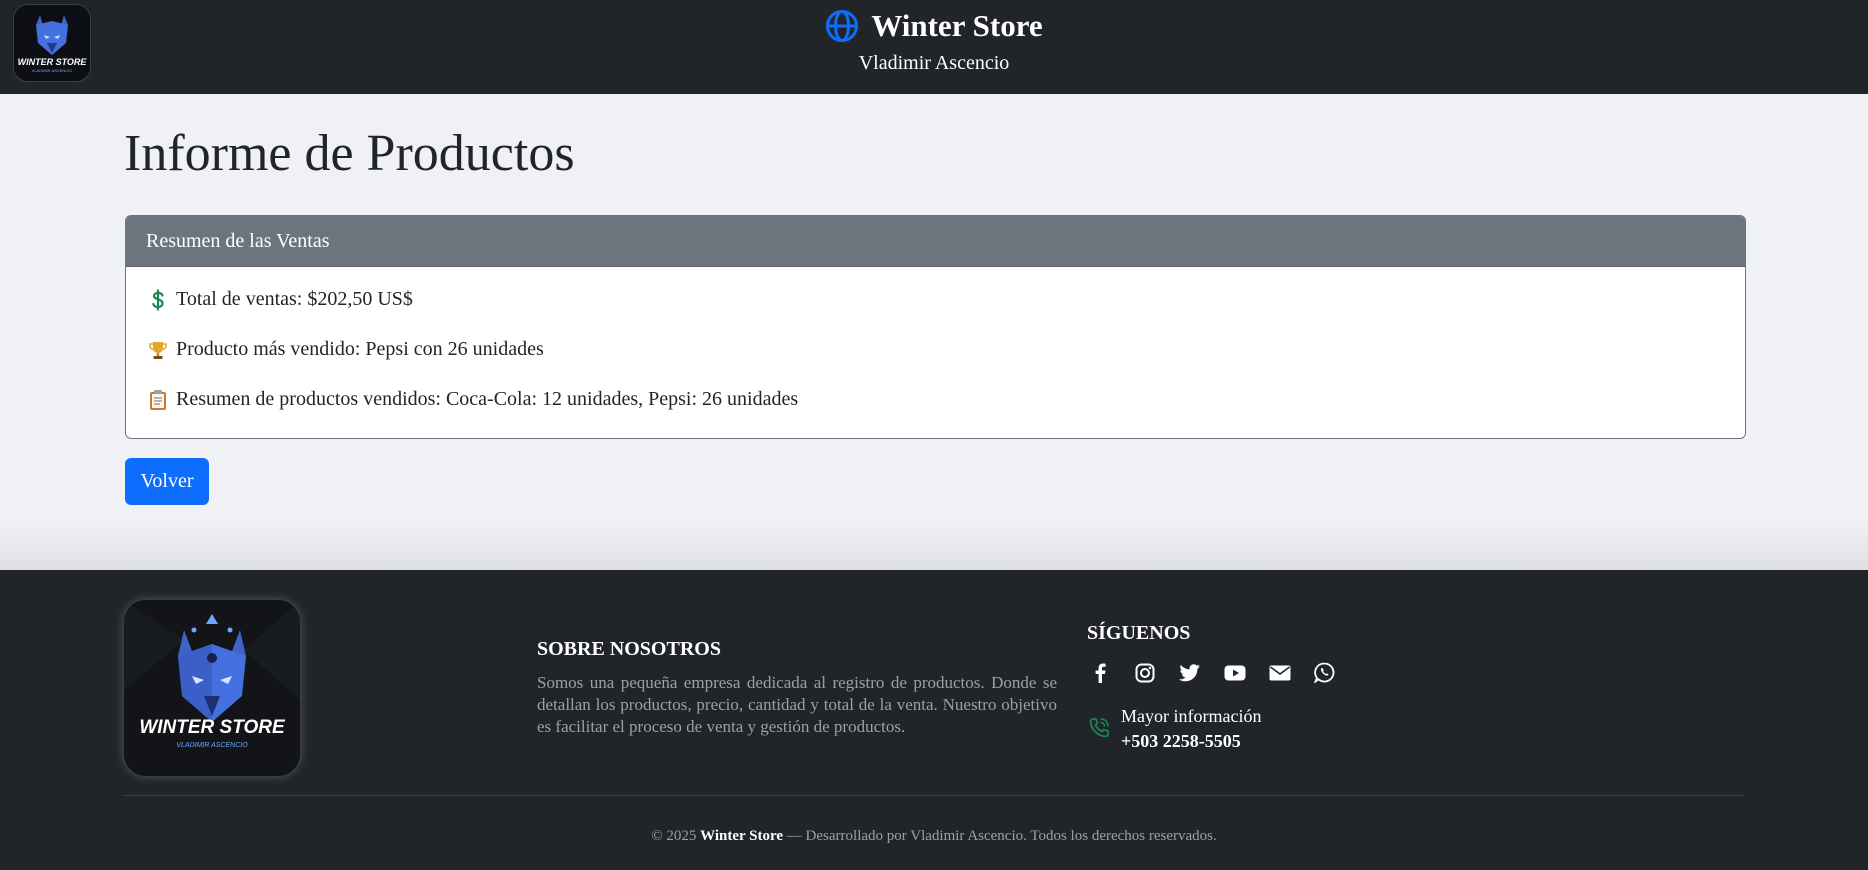 The height and width of the screenshot is (870, 1868). What do you see at coordinates (349, 153) in the screenshot?
I see `page-title: Informe de Productos` at bounding box center [349, 153].